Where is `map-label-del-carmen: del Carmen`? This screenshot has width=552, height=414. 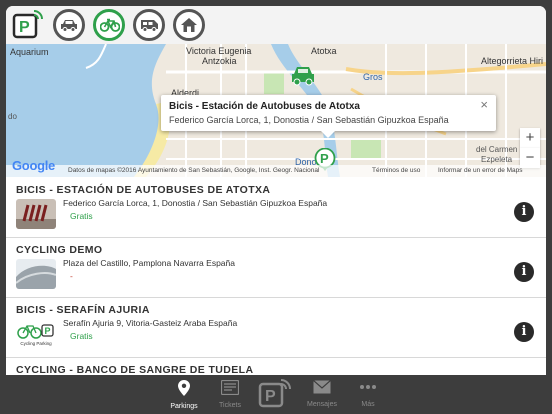
map-label-del-carmen: del Carmen is located at coordinates (497, 149).